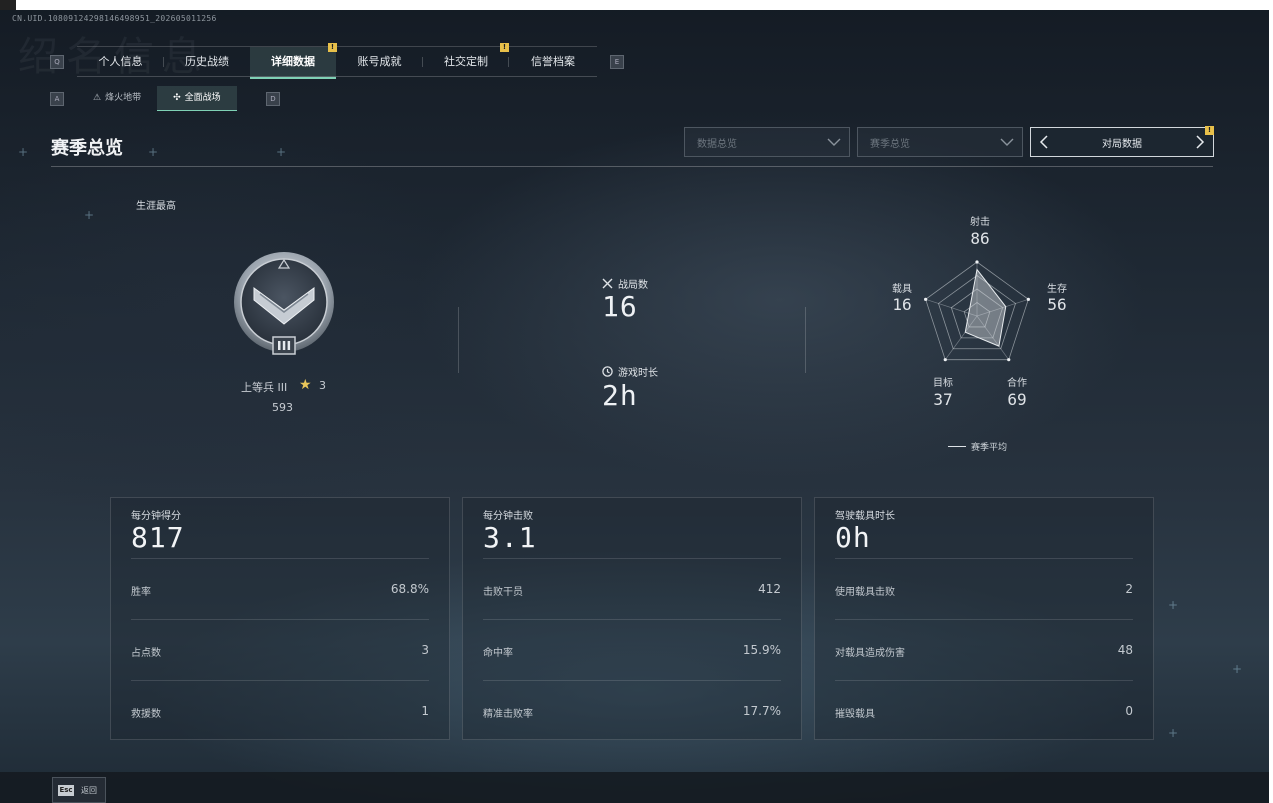  What do you see at coordinates (466, 60) in the screenshot?
I see `tab-social: 社交定制 !` at bounding box center [466, 60].